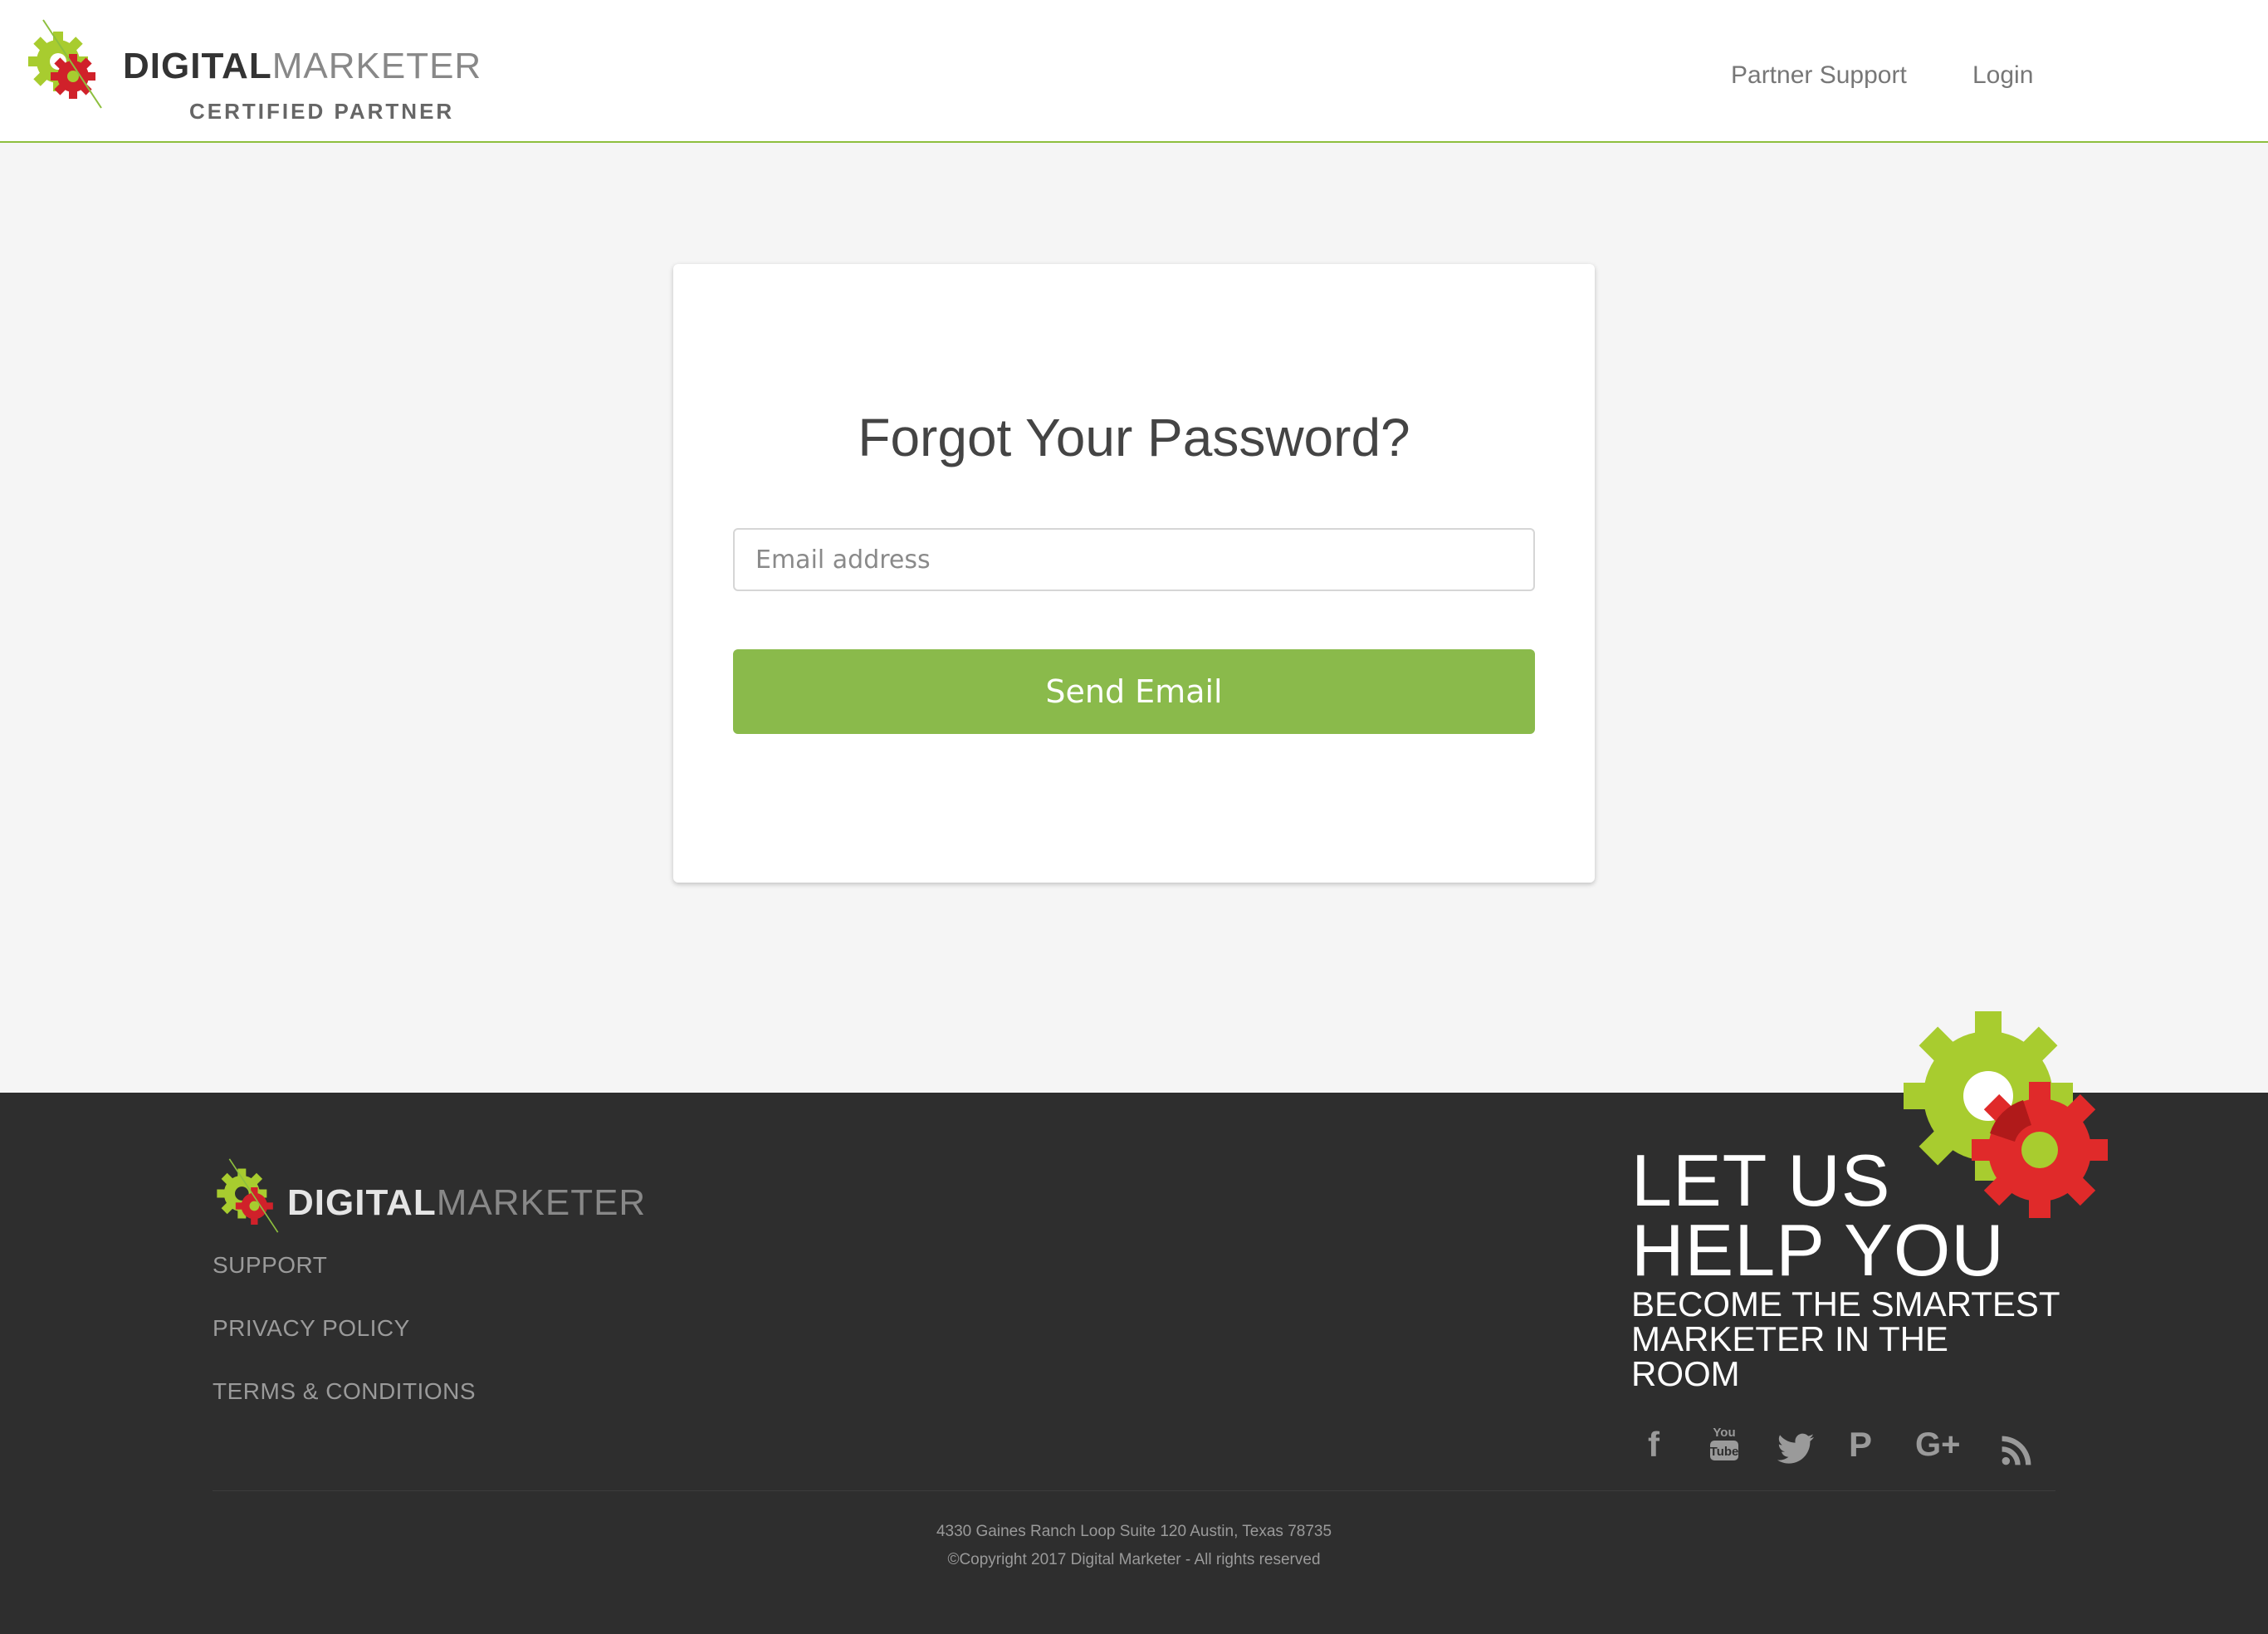 This screenshot has height=1634, width=2268. I want to click on twitter-icon, so click(1796, 1453).